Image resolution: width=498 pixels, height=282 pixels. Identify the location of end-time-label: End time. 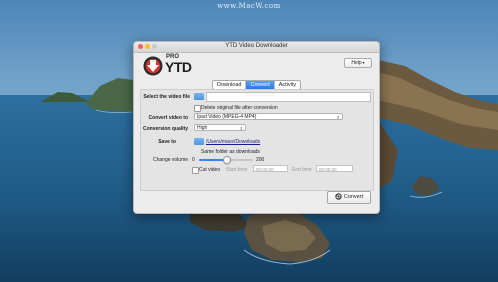
(302, 170).